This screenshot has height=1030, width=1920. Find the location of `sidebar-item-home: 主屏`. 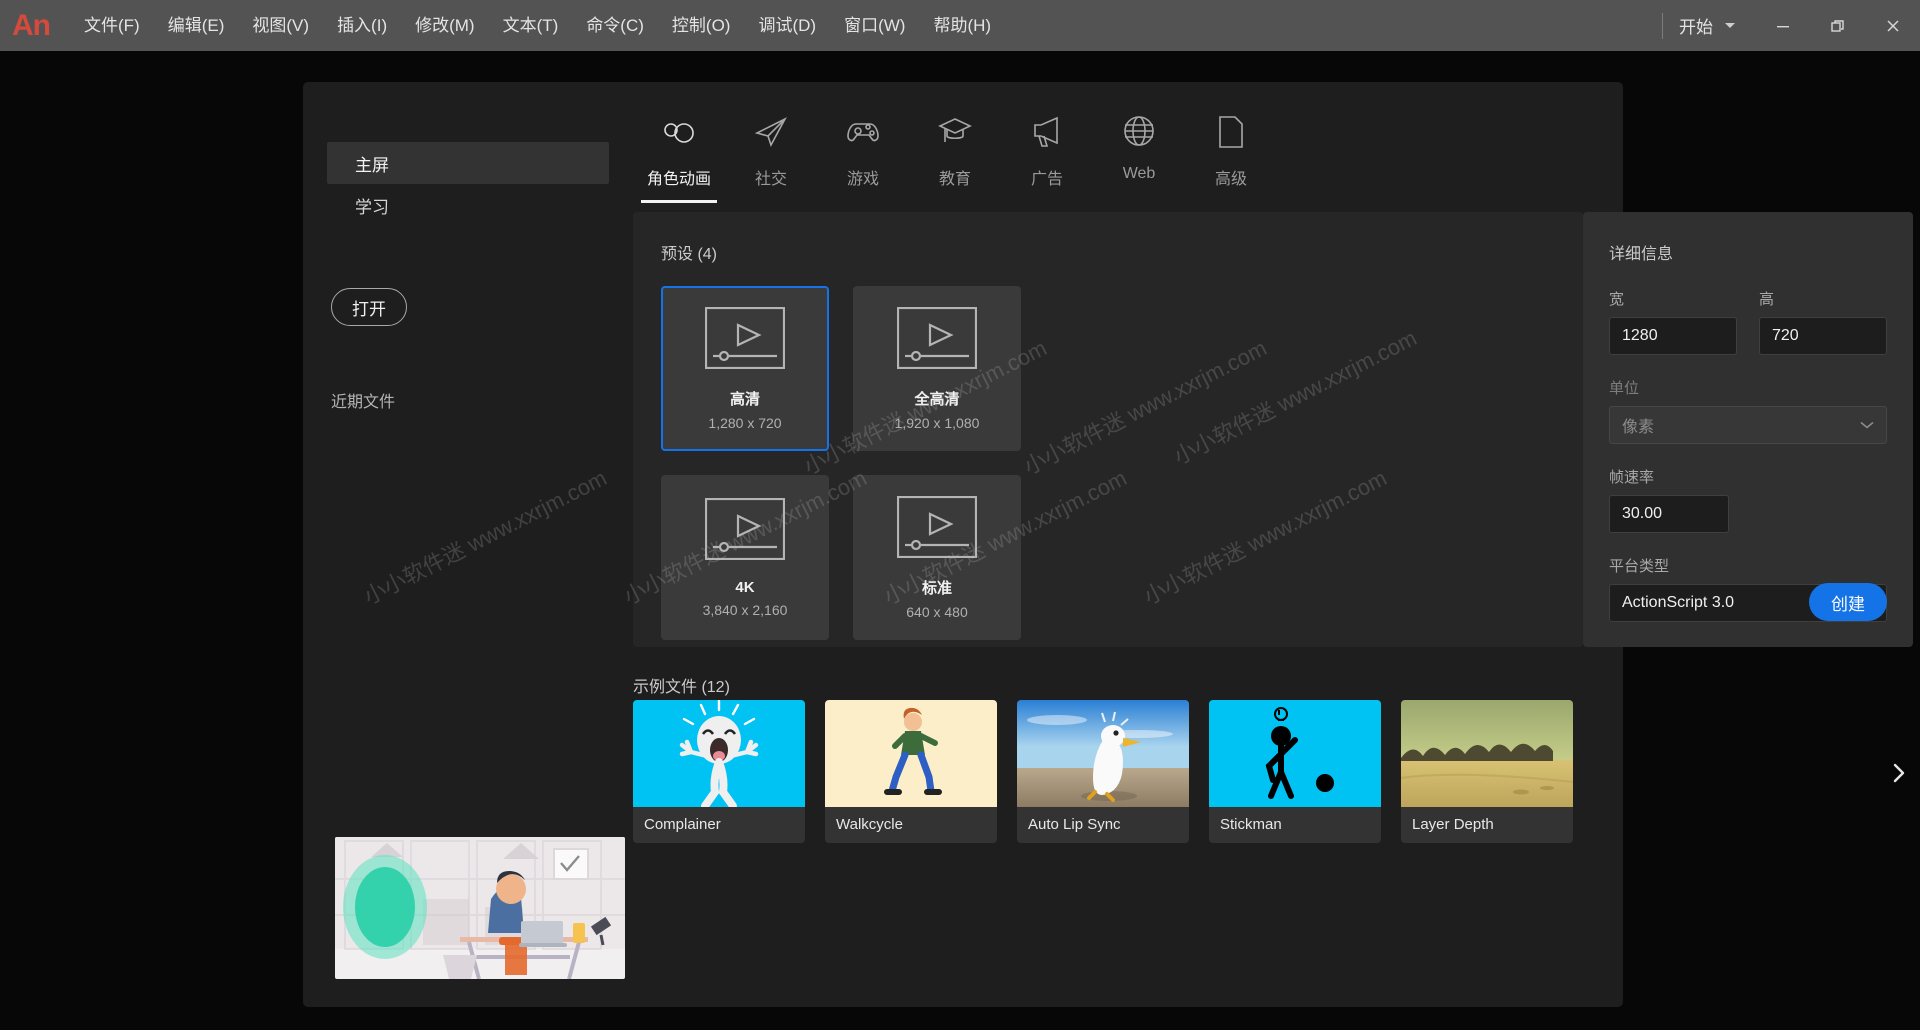

sidebar-item-home: 主屏 is located at coordinates (468, 163).